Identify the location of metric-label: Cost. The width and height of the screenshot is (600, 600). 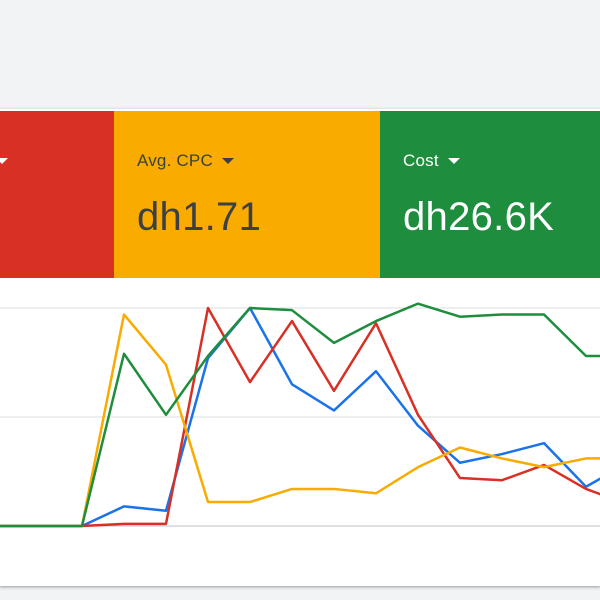
(431, 161).